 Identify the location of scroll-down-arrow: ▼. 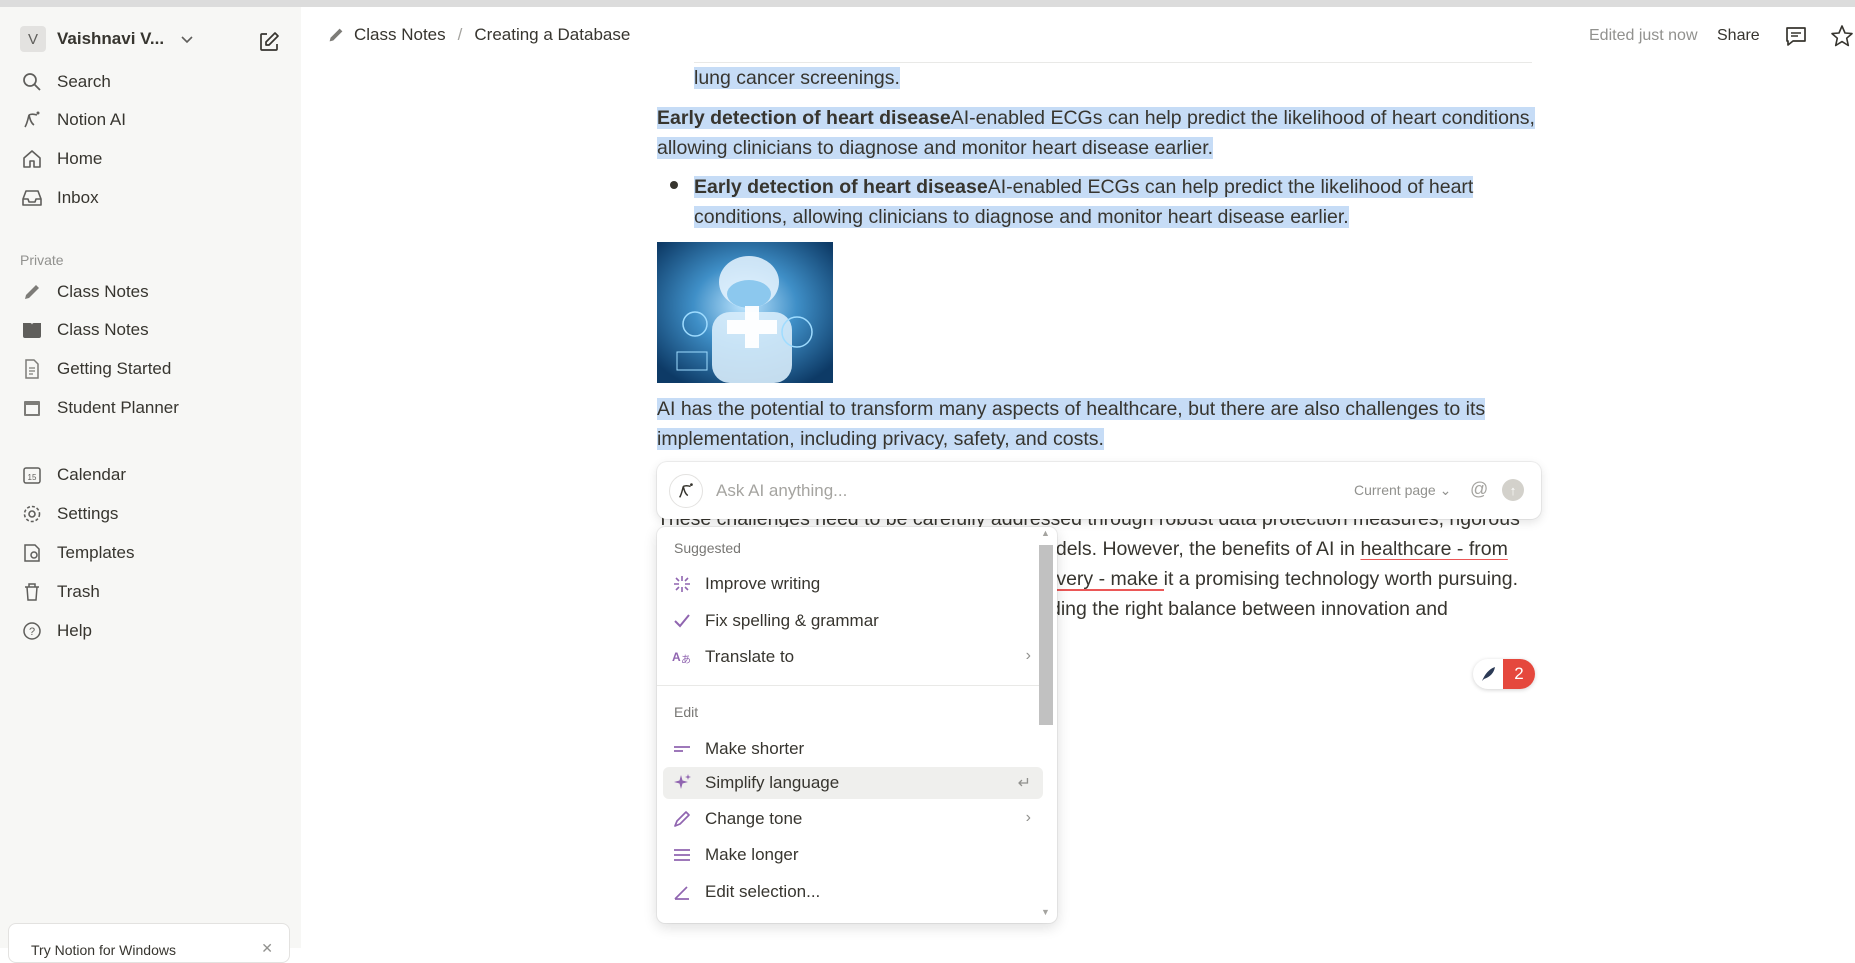
(1045, 912).